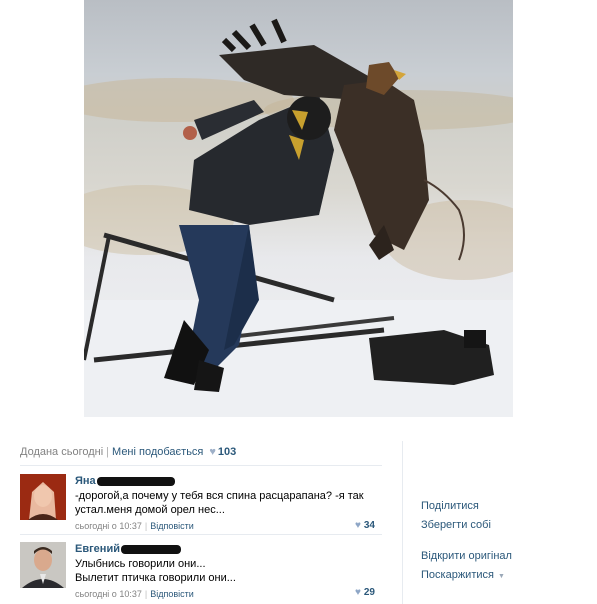 The height and width of the screenshot is (604, 597). I want to click on report-dropdown: Поскаржитися ▼, so click(466, 576).